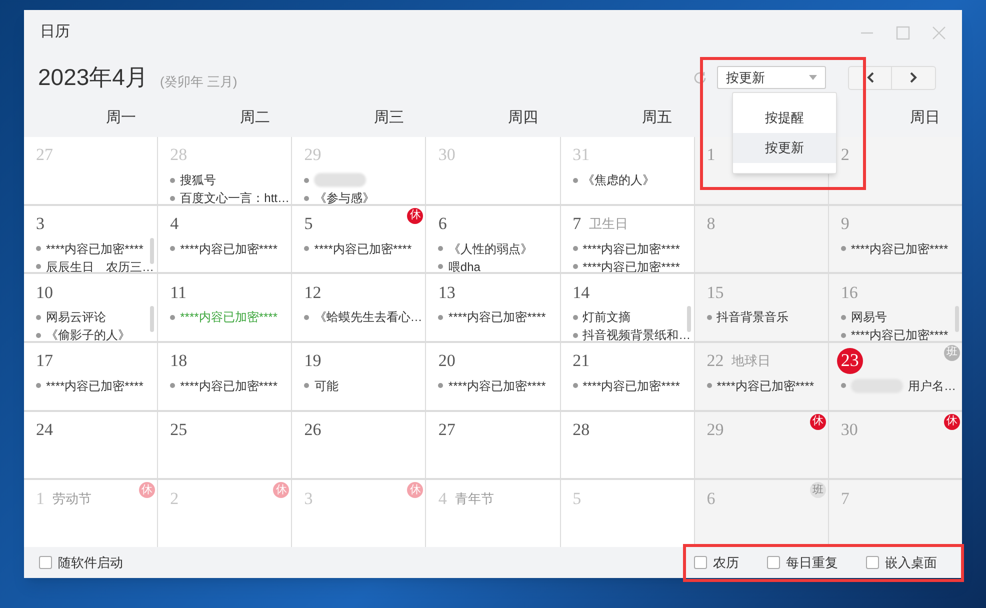 This screenshot has height=608, width=986. What do you see at coordinates (761, 445) in the screenshot?
I see `day-cell: 29 休` at bounding box center [761, 445].